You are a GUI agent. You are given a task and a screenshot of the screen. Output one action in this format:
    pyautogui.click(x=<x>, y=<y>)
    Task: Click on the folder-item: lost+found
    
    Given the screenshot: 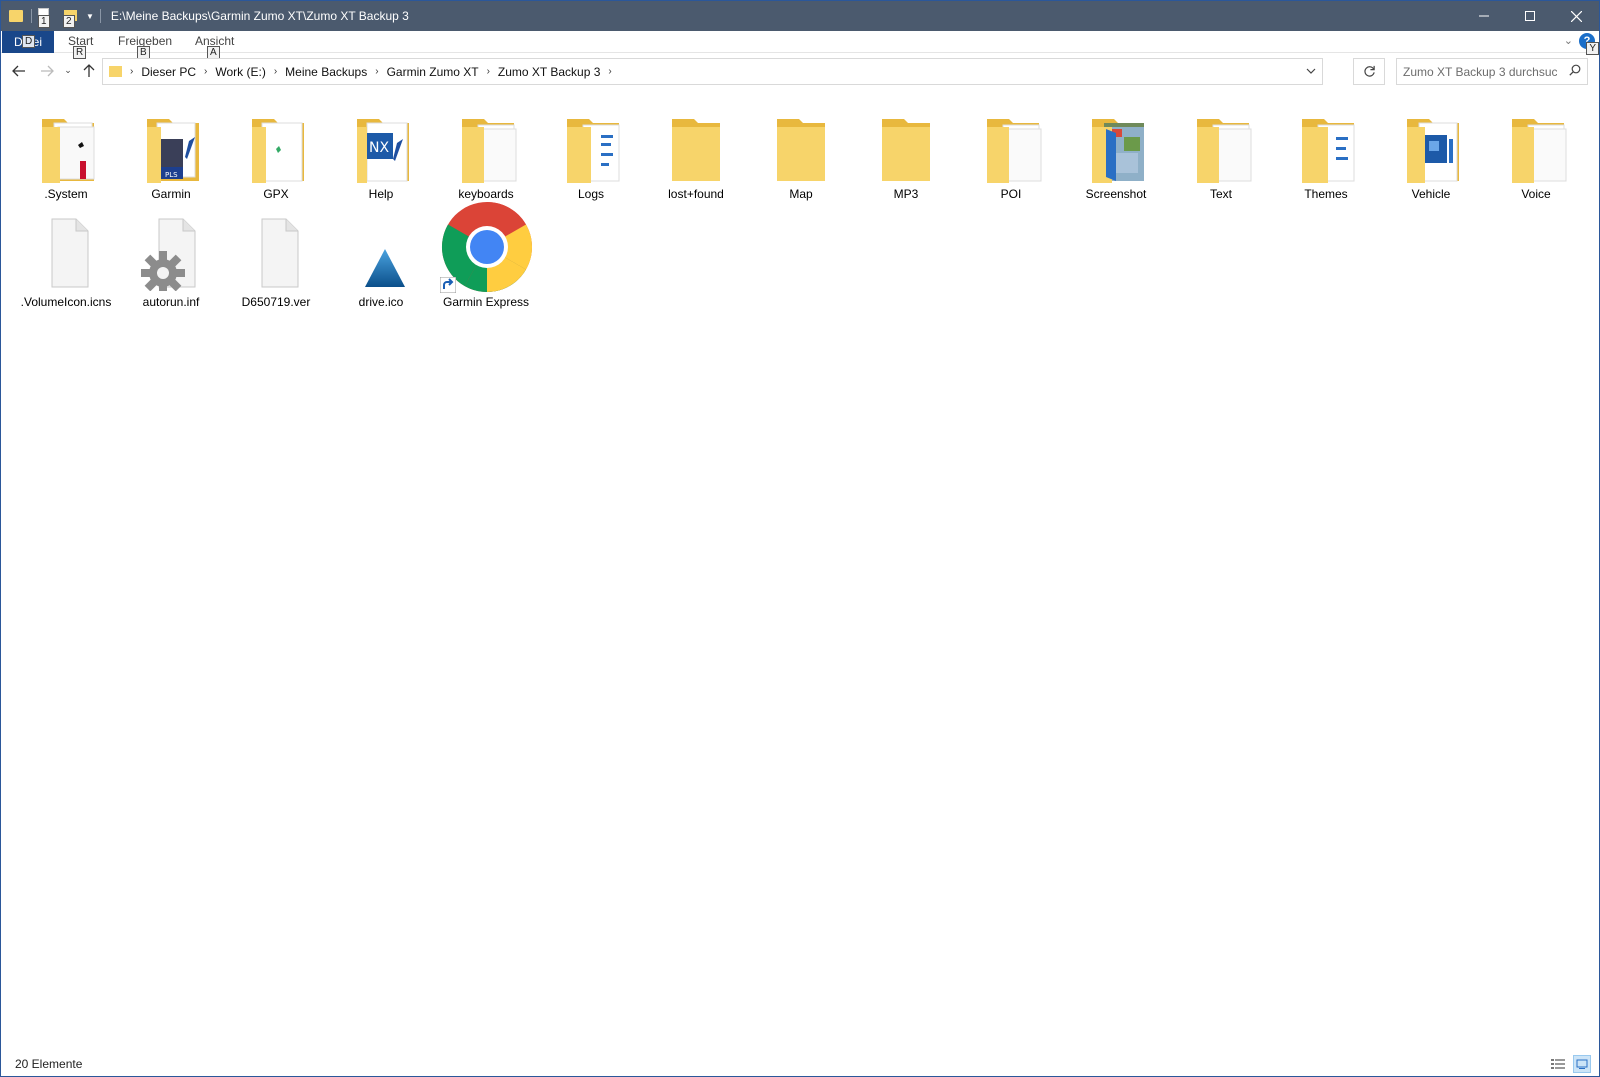 What is the action you would take?
    pyautogui.click(x=696, y=152)
    